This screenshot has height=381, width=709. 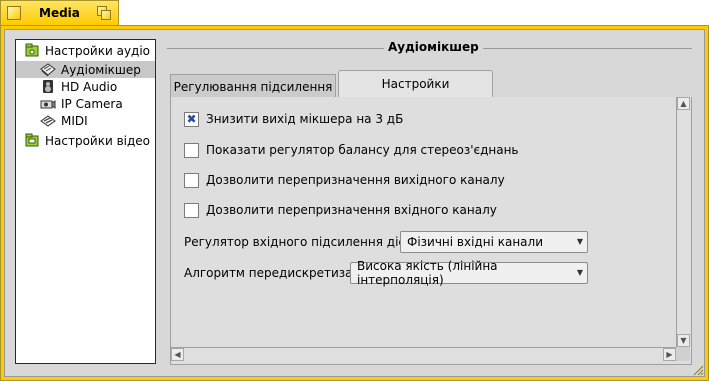 I want to click on close-button, so click(x=14, y=13).